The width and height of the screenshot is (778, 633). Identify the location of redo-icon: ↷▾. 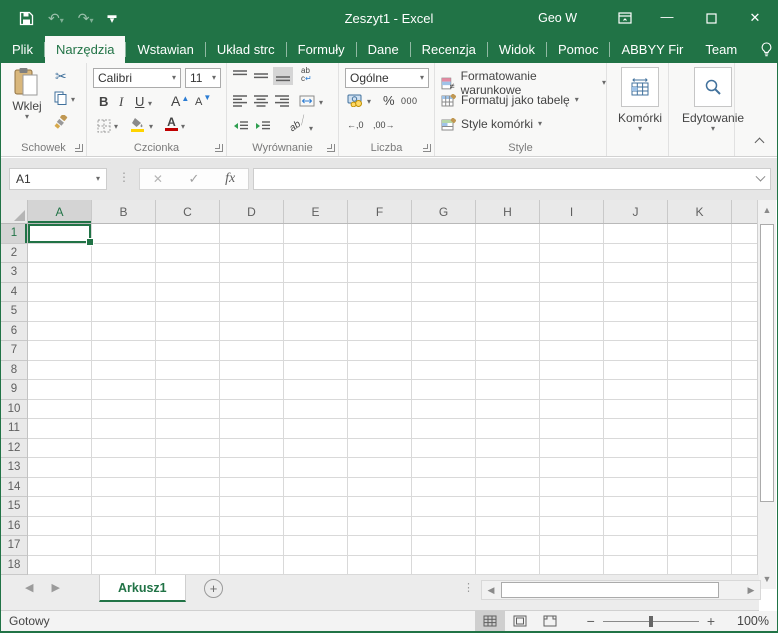
(86, 18).